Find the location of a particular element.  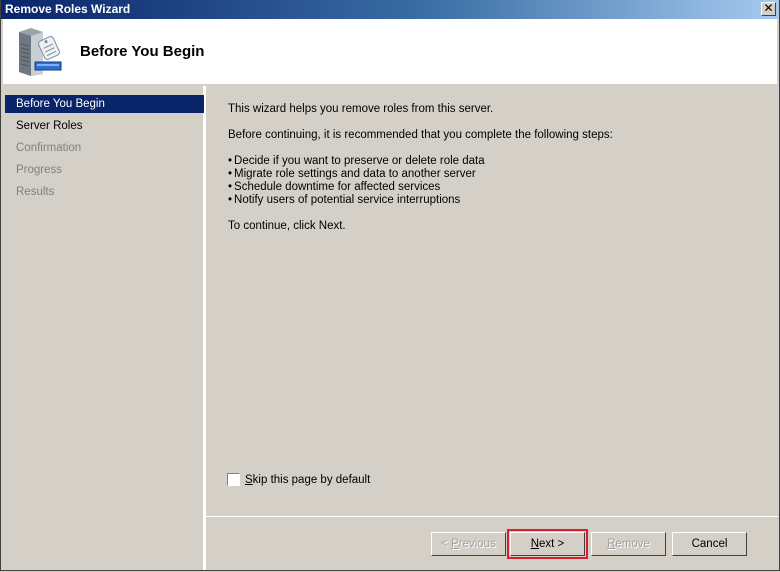

skip-page-label: Skip this page by default is located at coordinates (307, 480).